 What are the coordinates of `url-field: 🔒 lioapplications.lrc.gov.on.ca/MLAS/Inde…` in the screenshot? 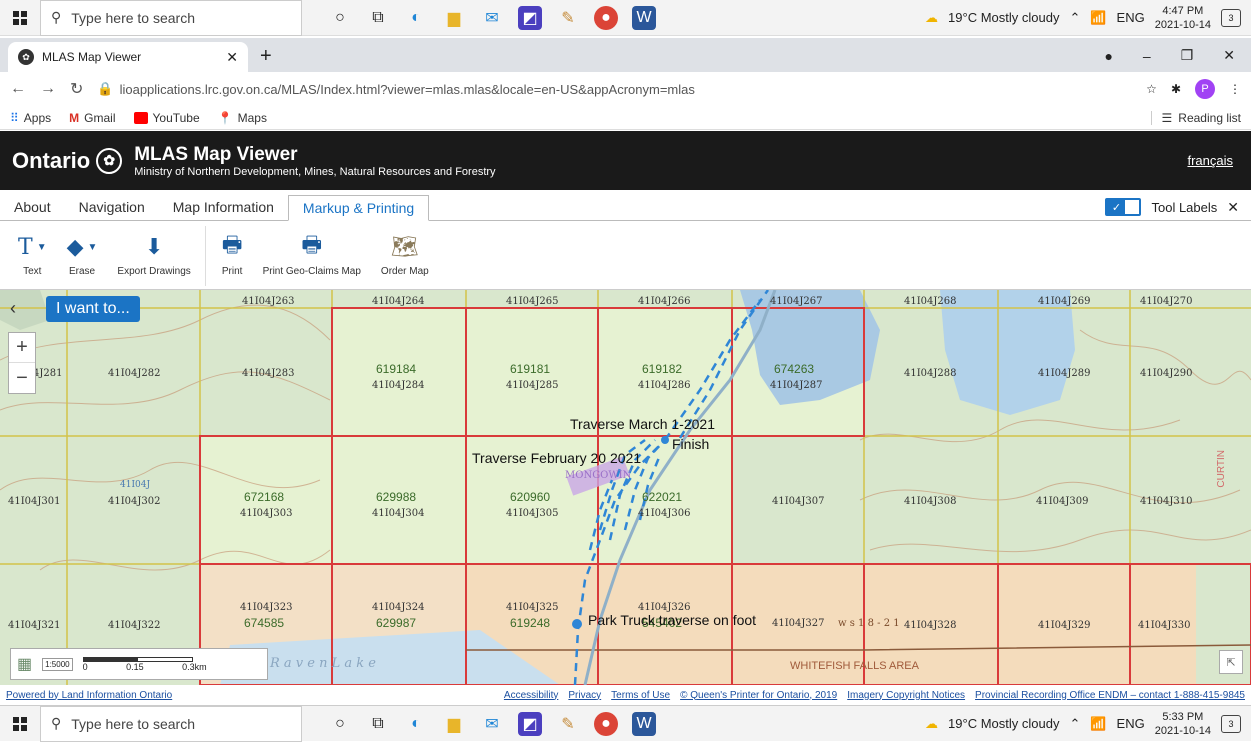 It's located at (614, 89).